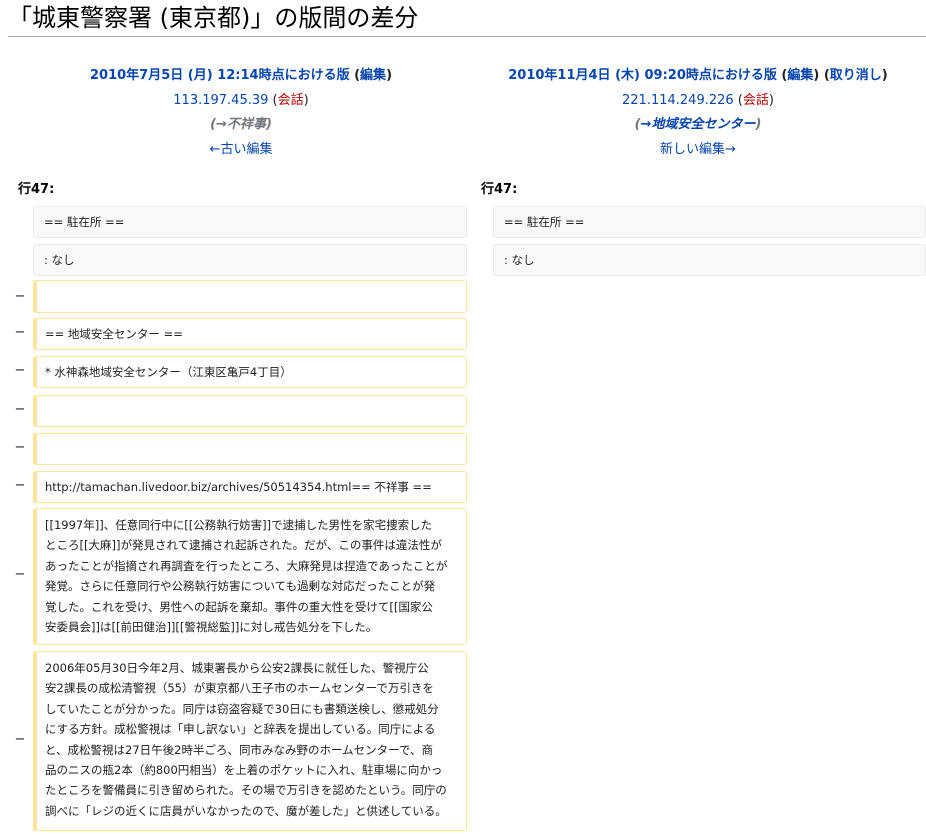 Image resolution: width=926 pixels, height=835 pixels. Describe the element at coordinates (800, 75) in the screenshot. I see `right-edit-link: 編集` at that location.